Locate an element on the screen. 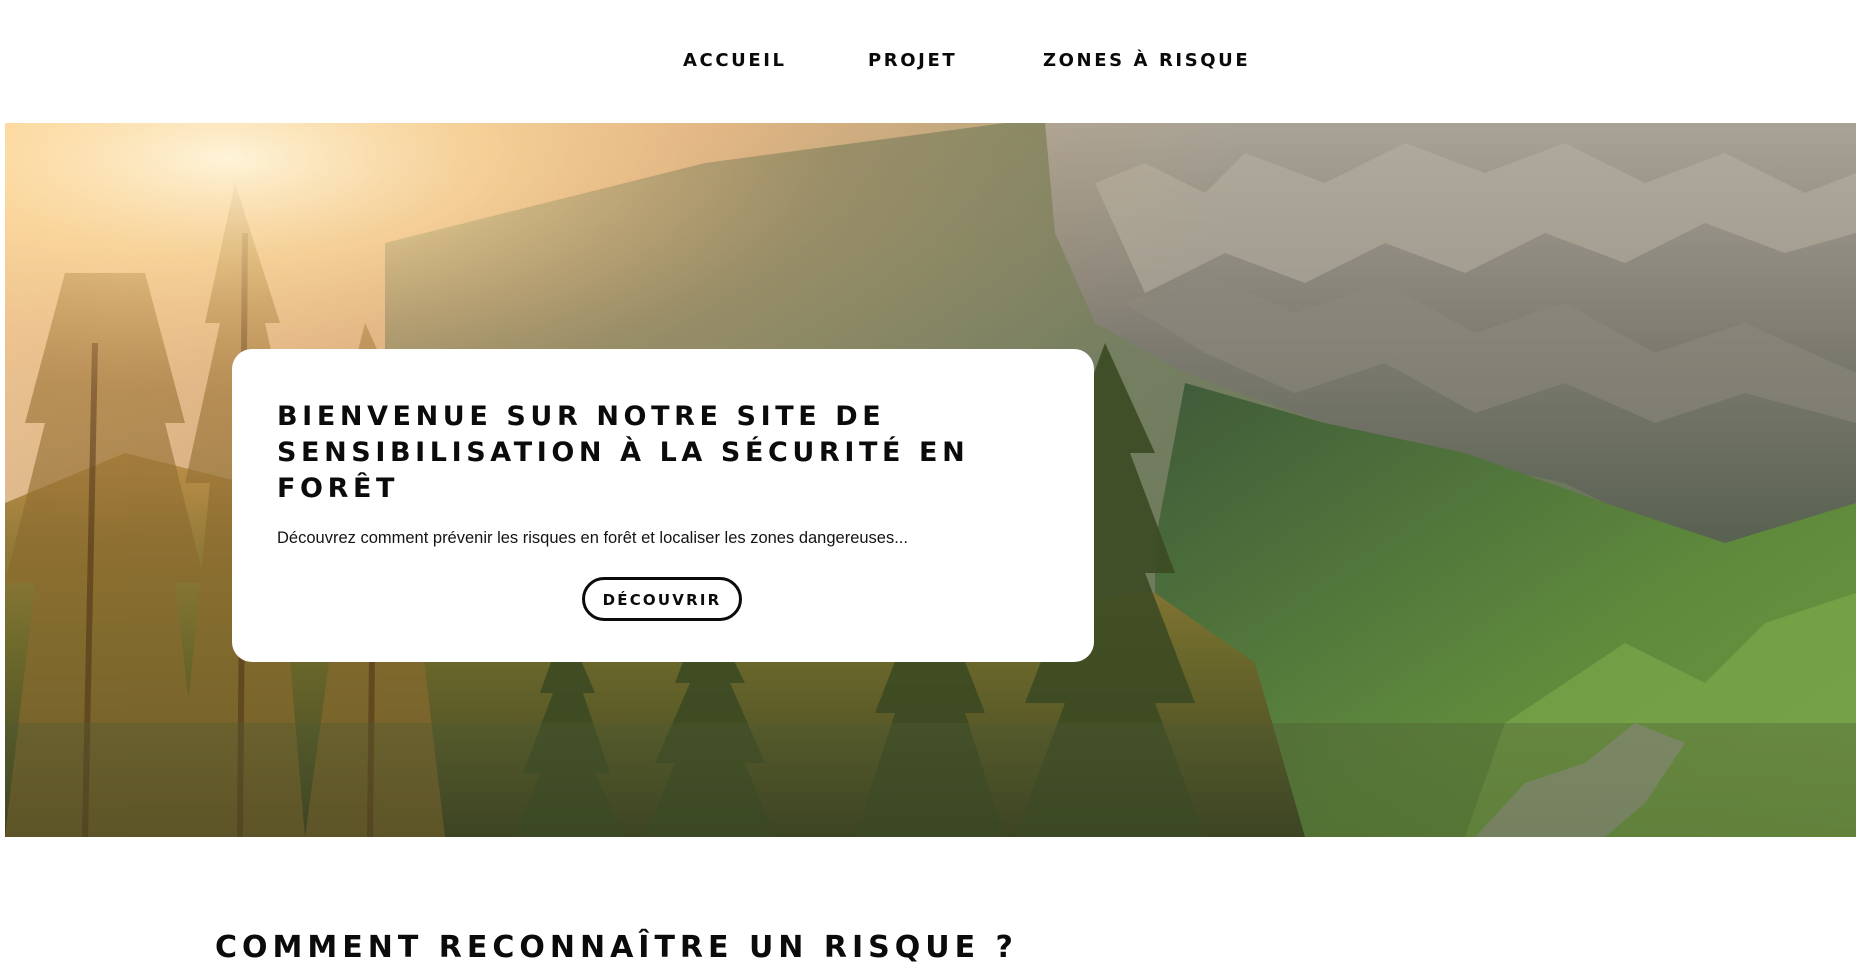 This screenshot has height=968, width=1856. top-navigation: ACCUEIL PROJET ZONES À RISQUE is located at coordinates (928, 61).